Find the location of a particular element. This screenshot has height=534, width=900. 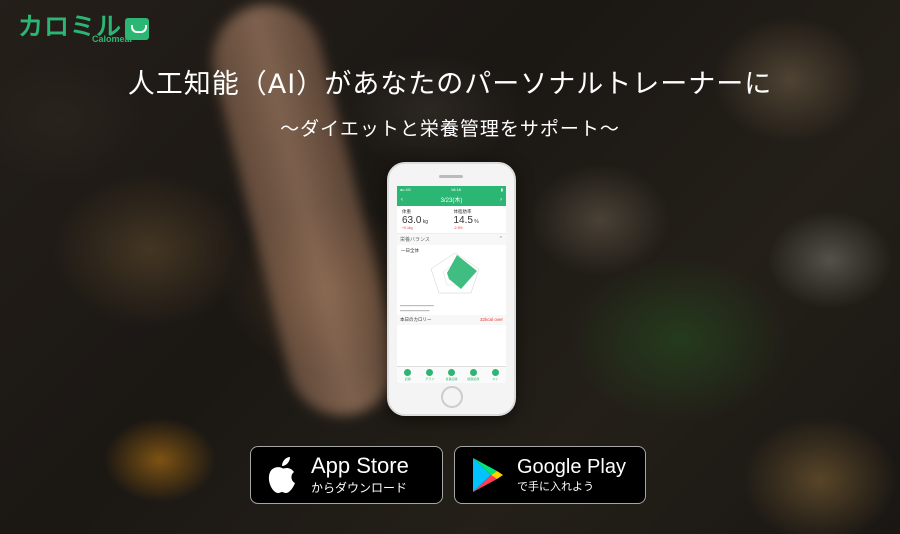

tab-my: マイ is located at coordinates (495, 375).